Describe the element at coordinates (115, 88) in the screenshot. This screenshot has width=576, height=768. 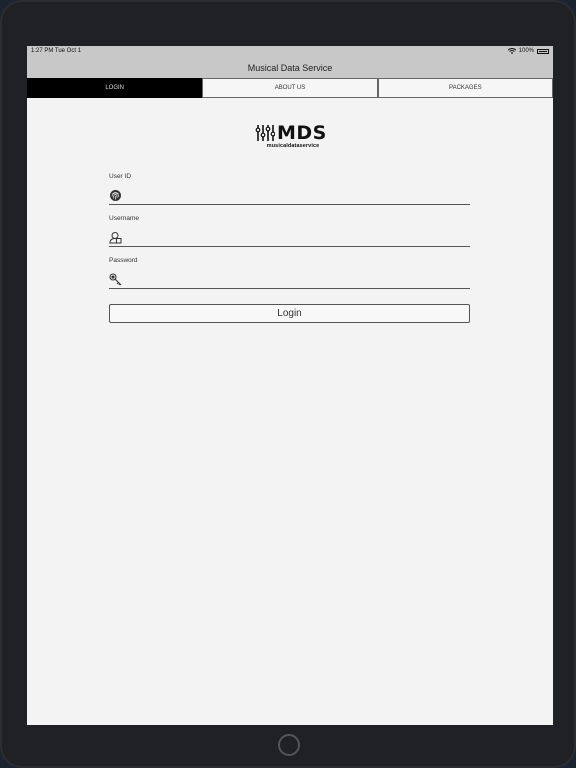
I see `tab-login: LOGIN` at that location.